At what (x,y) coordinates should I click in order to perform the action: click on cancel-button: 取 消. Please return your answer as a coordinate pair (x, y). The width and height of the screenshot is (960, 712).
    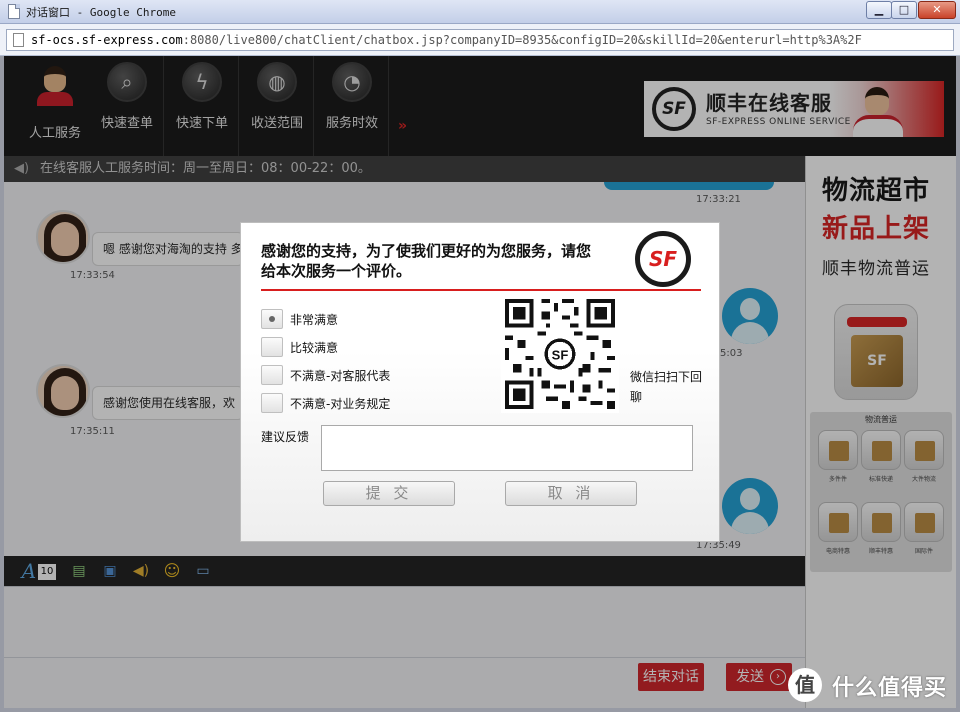
    Looking at the image, I should click on (571, 493).